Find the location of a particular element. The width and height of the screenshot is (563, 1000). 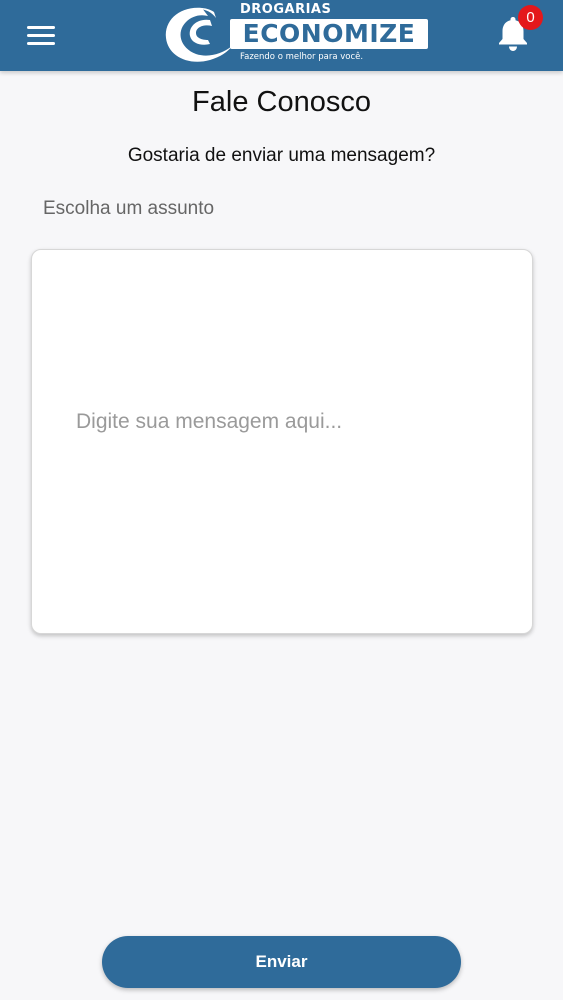

send-button: Enviar is located at coordinates (281, 962).